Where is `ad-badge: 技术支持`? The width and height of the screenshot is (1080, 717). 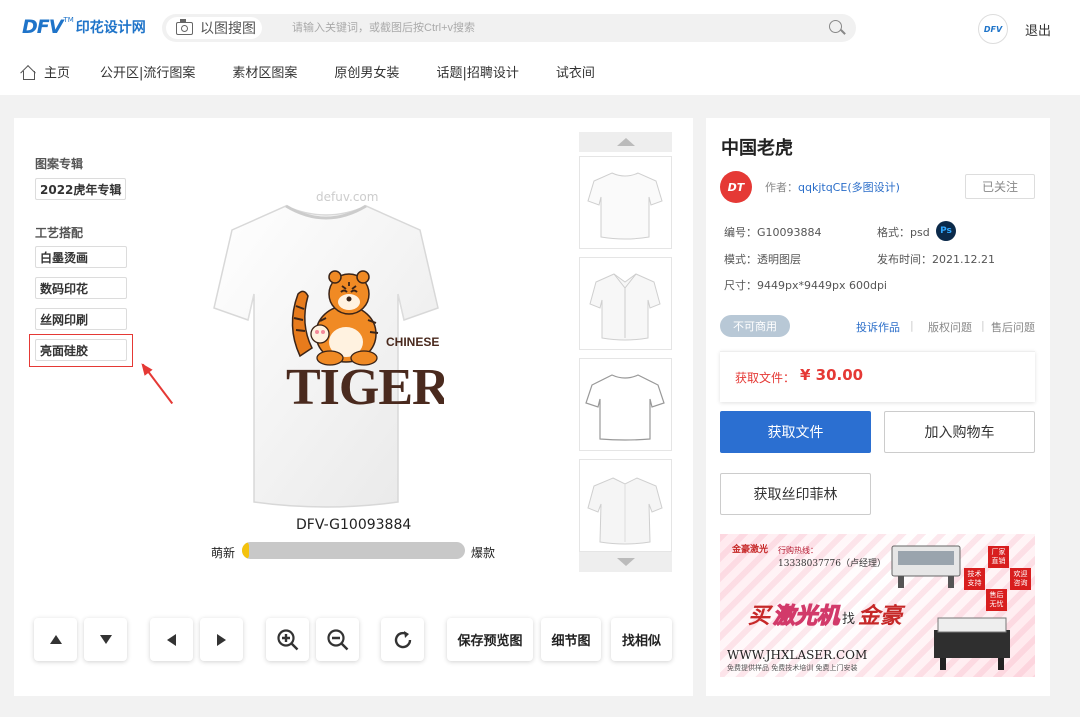 ad-badge: 技术支持 is located at coordinates (974, 579).